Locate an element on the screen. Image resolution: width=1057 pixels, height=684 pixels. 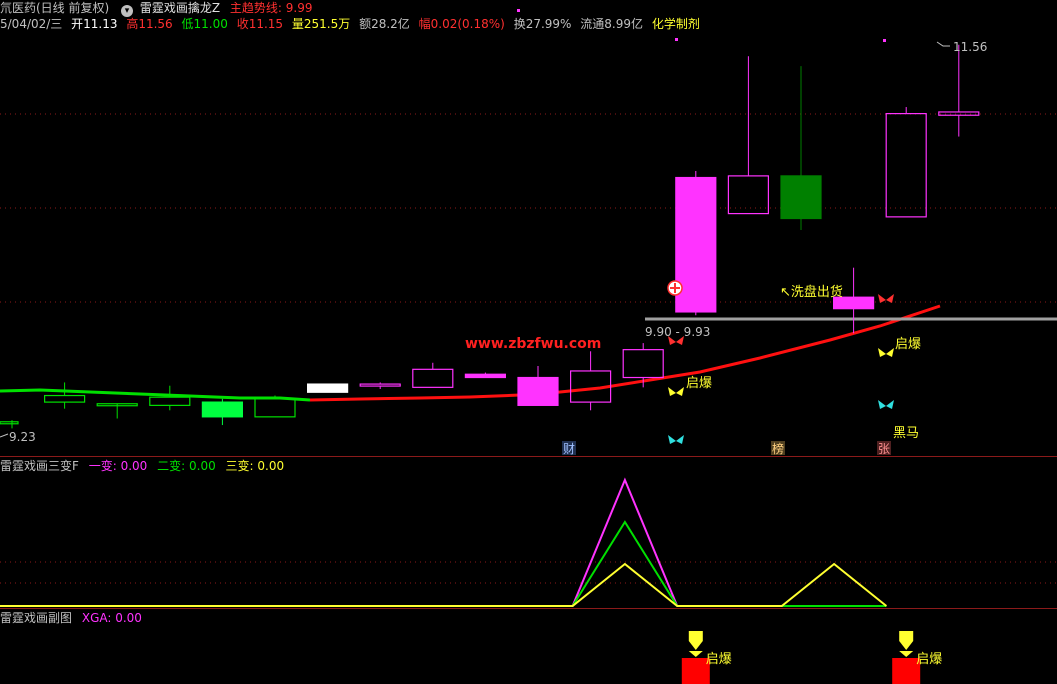
tag-bang: 榜 is located at coordinates (778, 448).